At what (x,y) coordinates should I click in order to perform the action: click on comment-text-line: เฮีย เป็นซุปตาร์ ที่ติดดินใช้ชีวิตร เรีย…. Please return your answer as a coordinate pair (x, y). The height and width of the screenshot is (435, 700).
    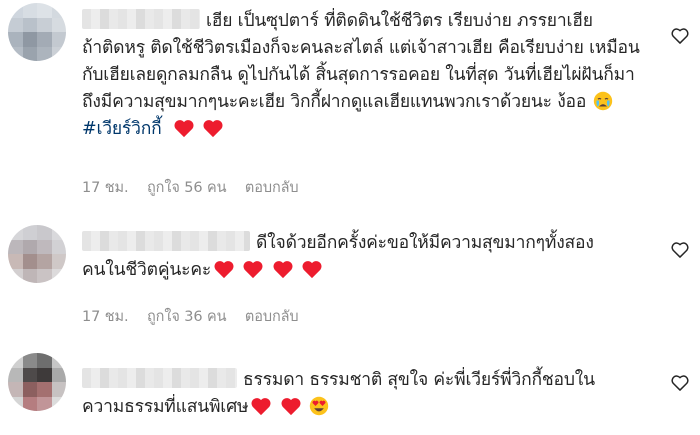
    Looking at the image, I should click on (399, 21).